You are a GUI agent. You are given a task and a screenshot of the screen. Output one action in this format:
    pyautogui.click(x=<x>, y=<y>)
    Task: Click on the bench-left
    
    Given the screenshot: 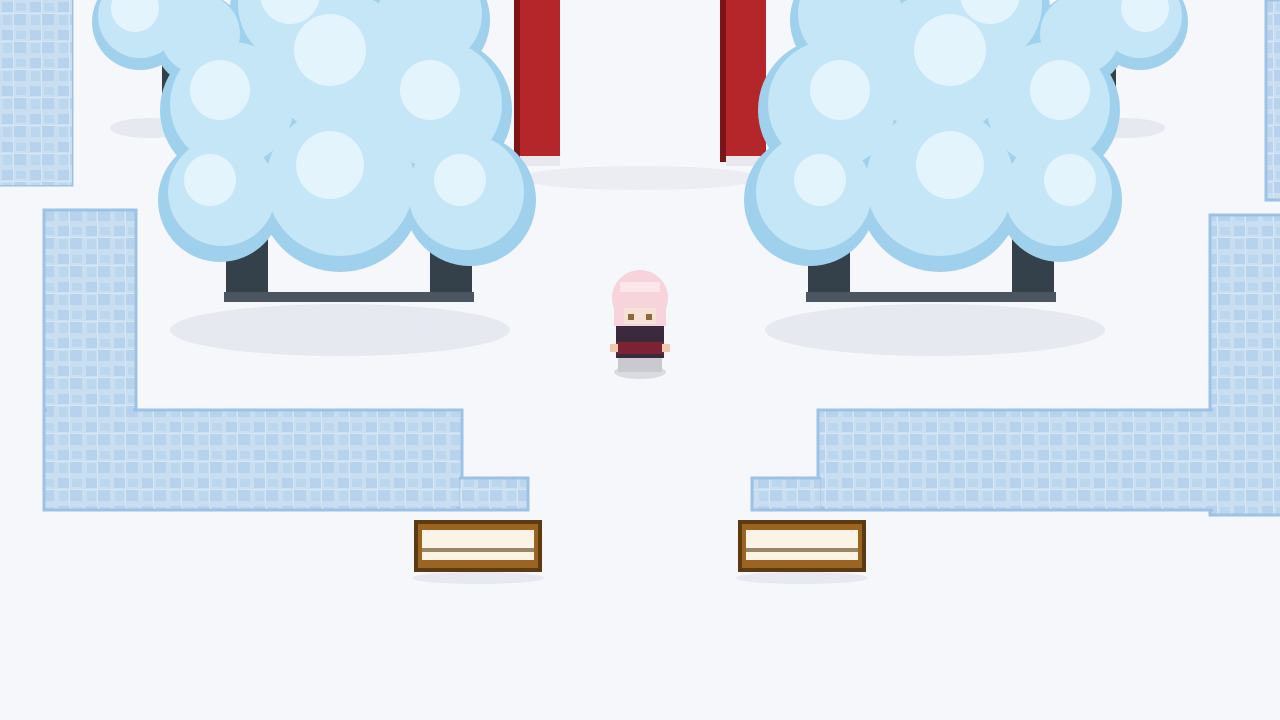 What is the action you would take?
    pyautogui.click(x=478, y=552)
    